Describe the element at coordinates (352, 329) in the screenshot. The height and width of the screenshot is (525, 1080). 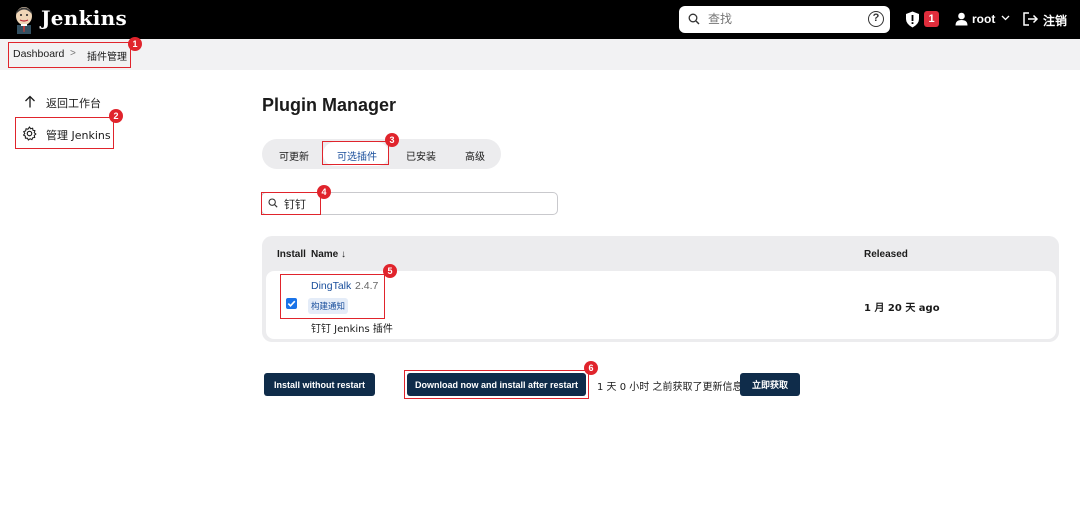
I see `plugin-description: 钉钉 Jenkins 插件` at that location.